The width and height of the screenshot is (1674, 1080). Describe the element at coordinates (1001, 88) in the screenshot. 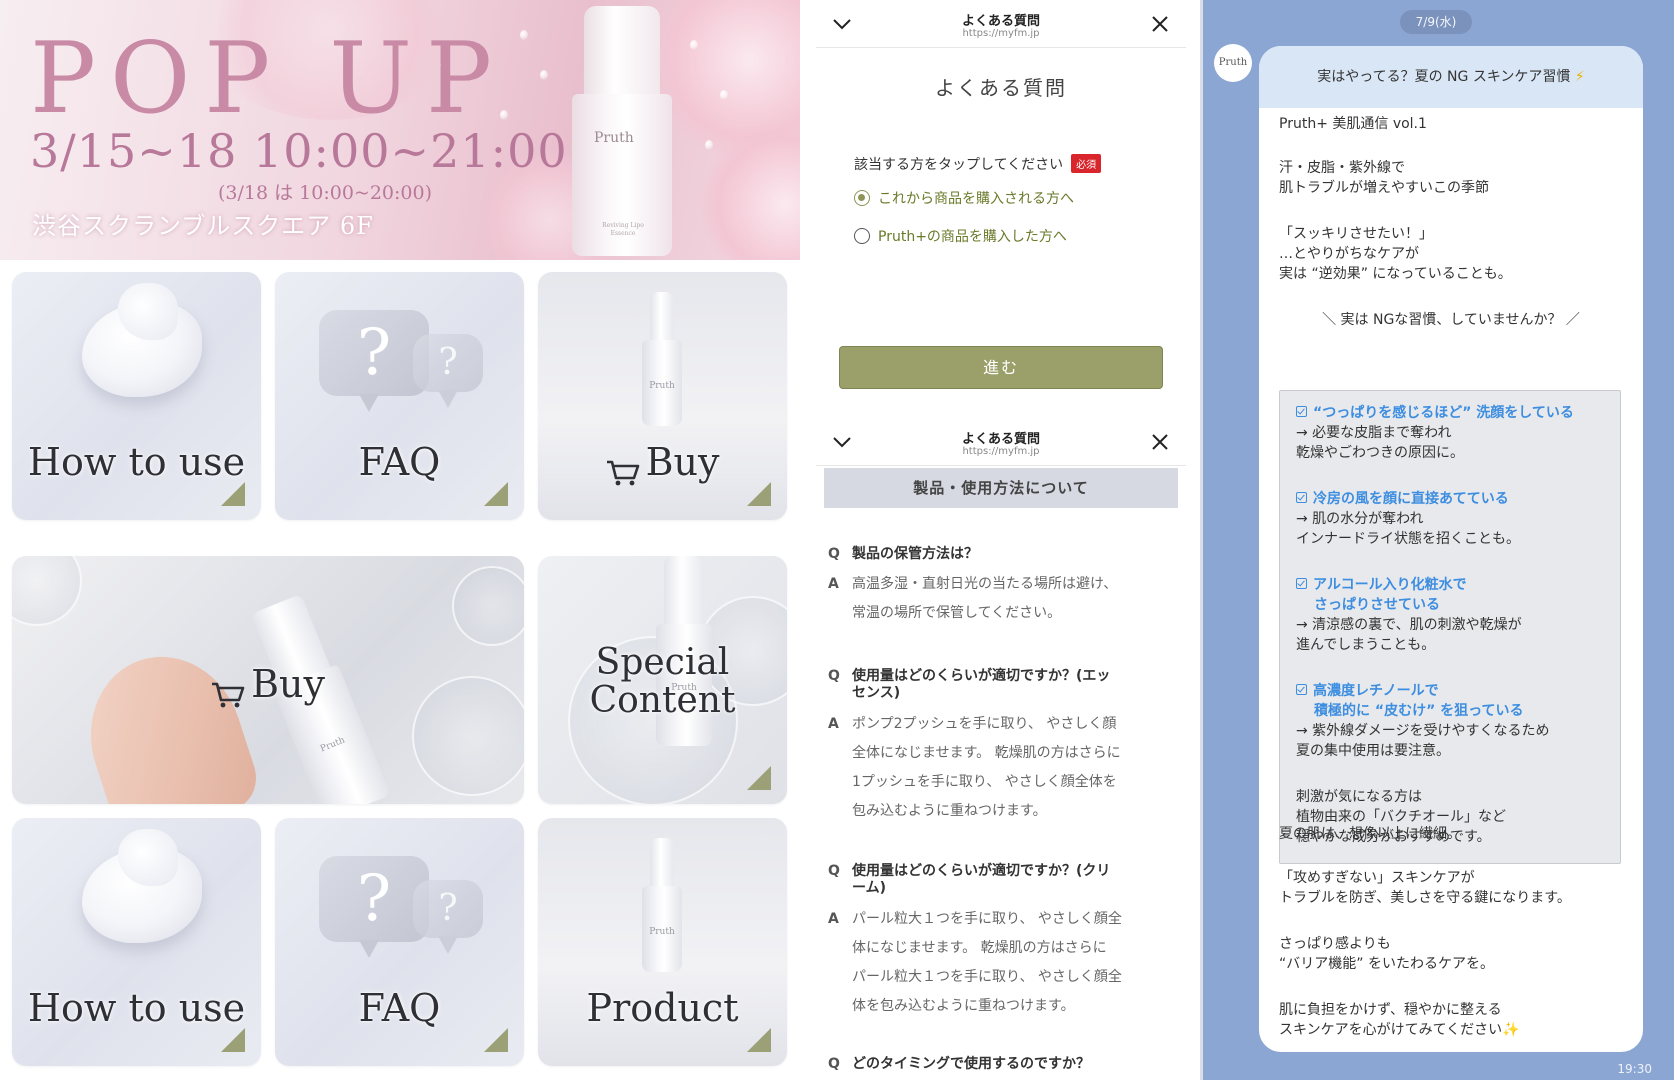

I see `page-title: よくある質問` at that location.